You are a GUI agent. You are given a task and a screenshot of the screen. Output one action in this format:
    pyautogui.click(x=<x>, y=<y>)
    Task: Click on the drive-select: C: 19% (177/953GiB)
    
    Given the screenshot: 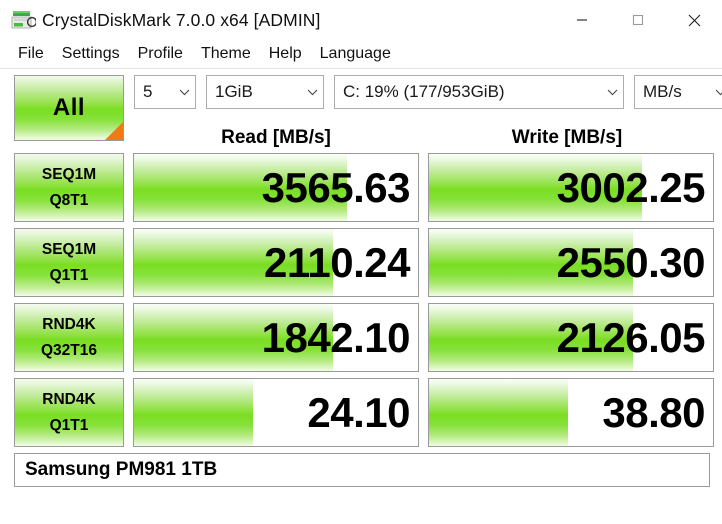 What is the action you would take?
    pyautogui.click(x=479, y=92)
    